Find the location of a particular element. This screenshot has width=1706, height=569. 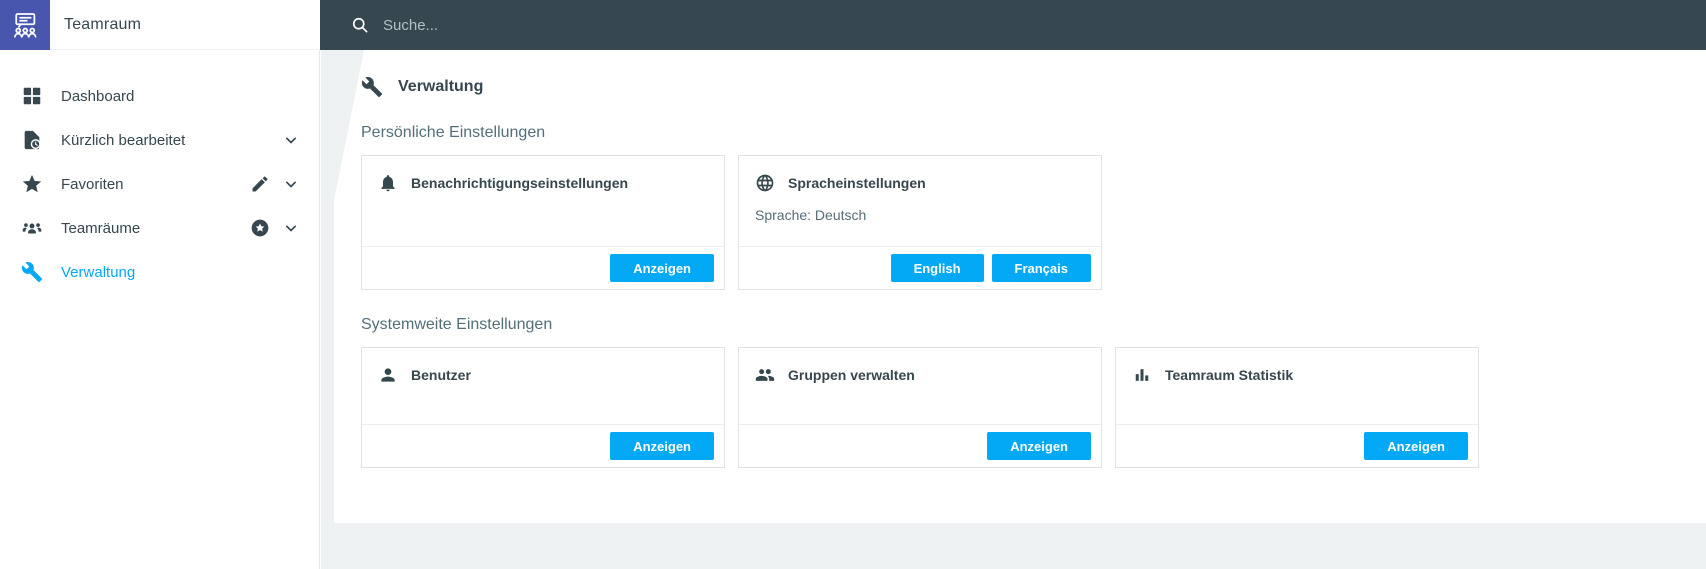

spracheinstellungen-english-button: English is located at coordinates (937, 268).